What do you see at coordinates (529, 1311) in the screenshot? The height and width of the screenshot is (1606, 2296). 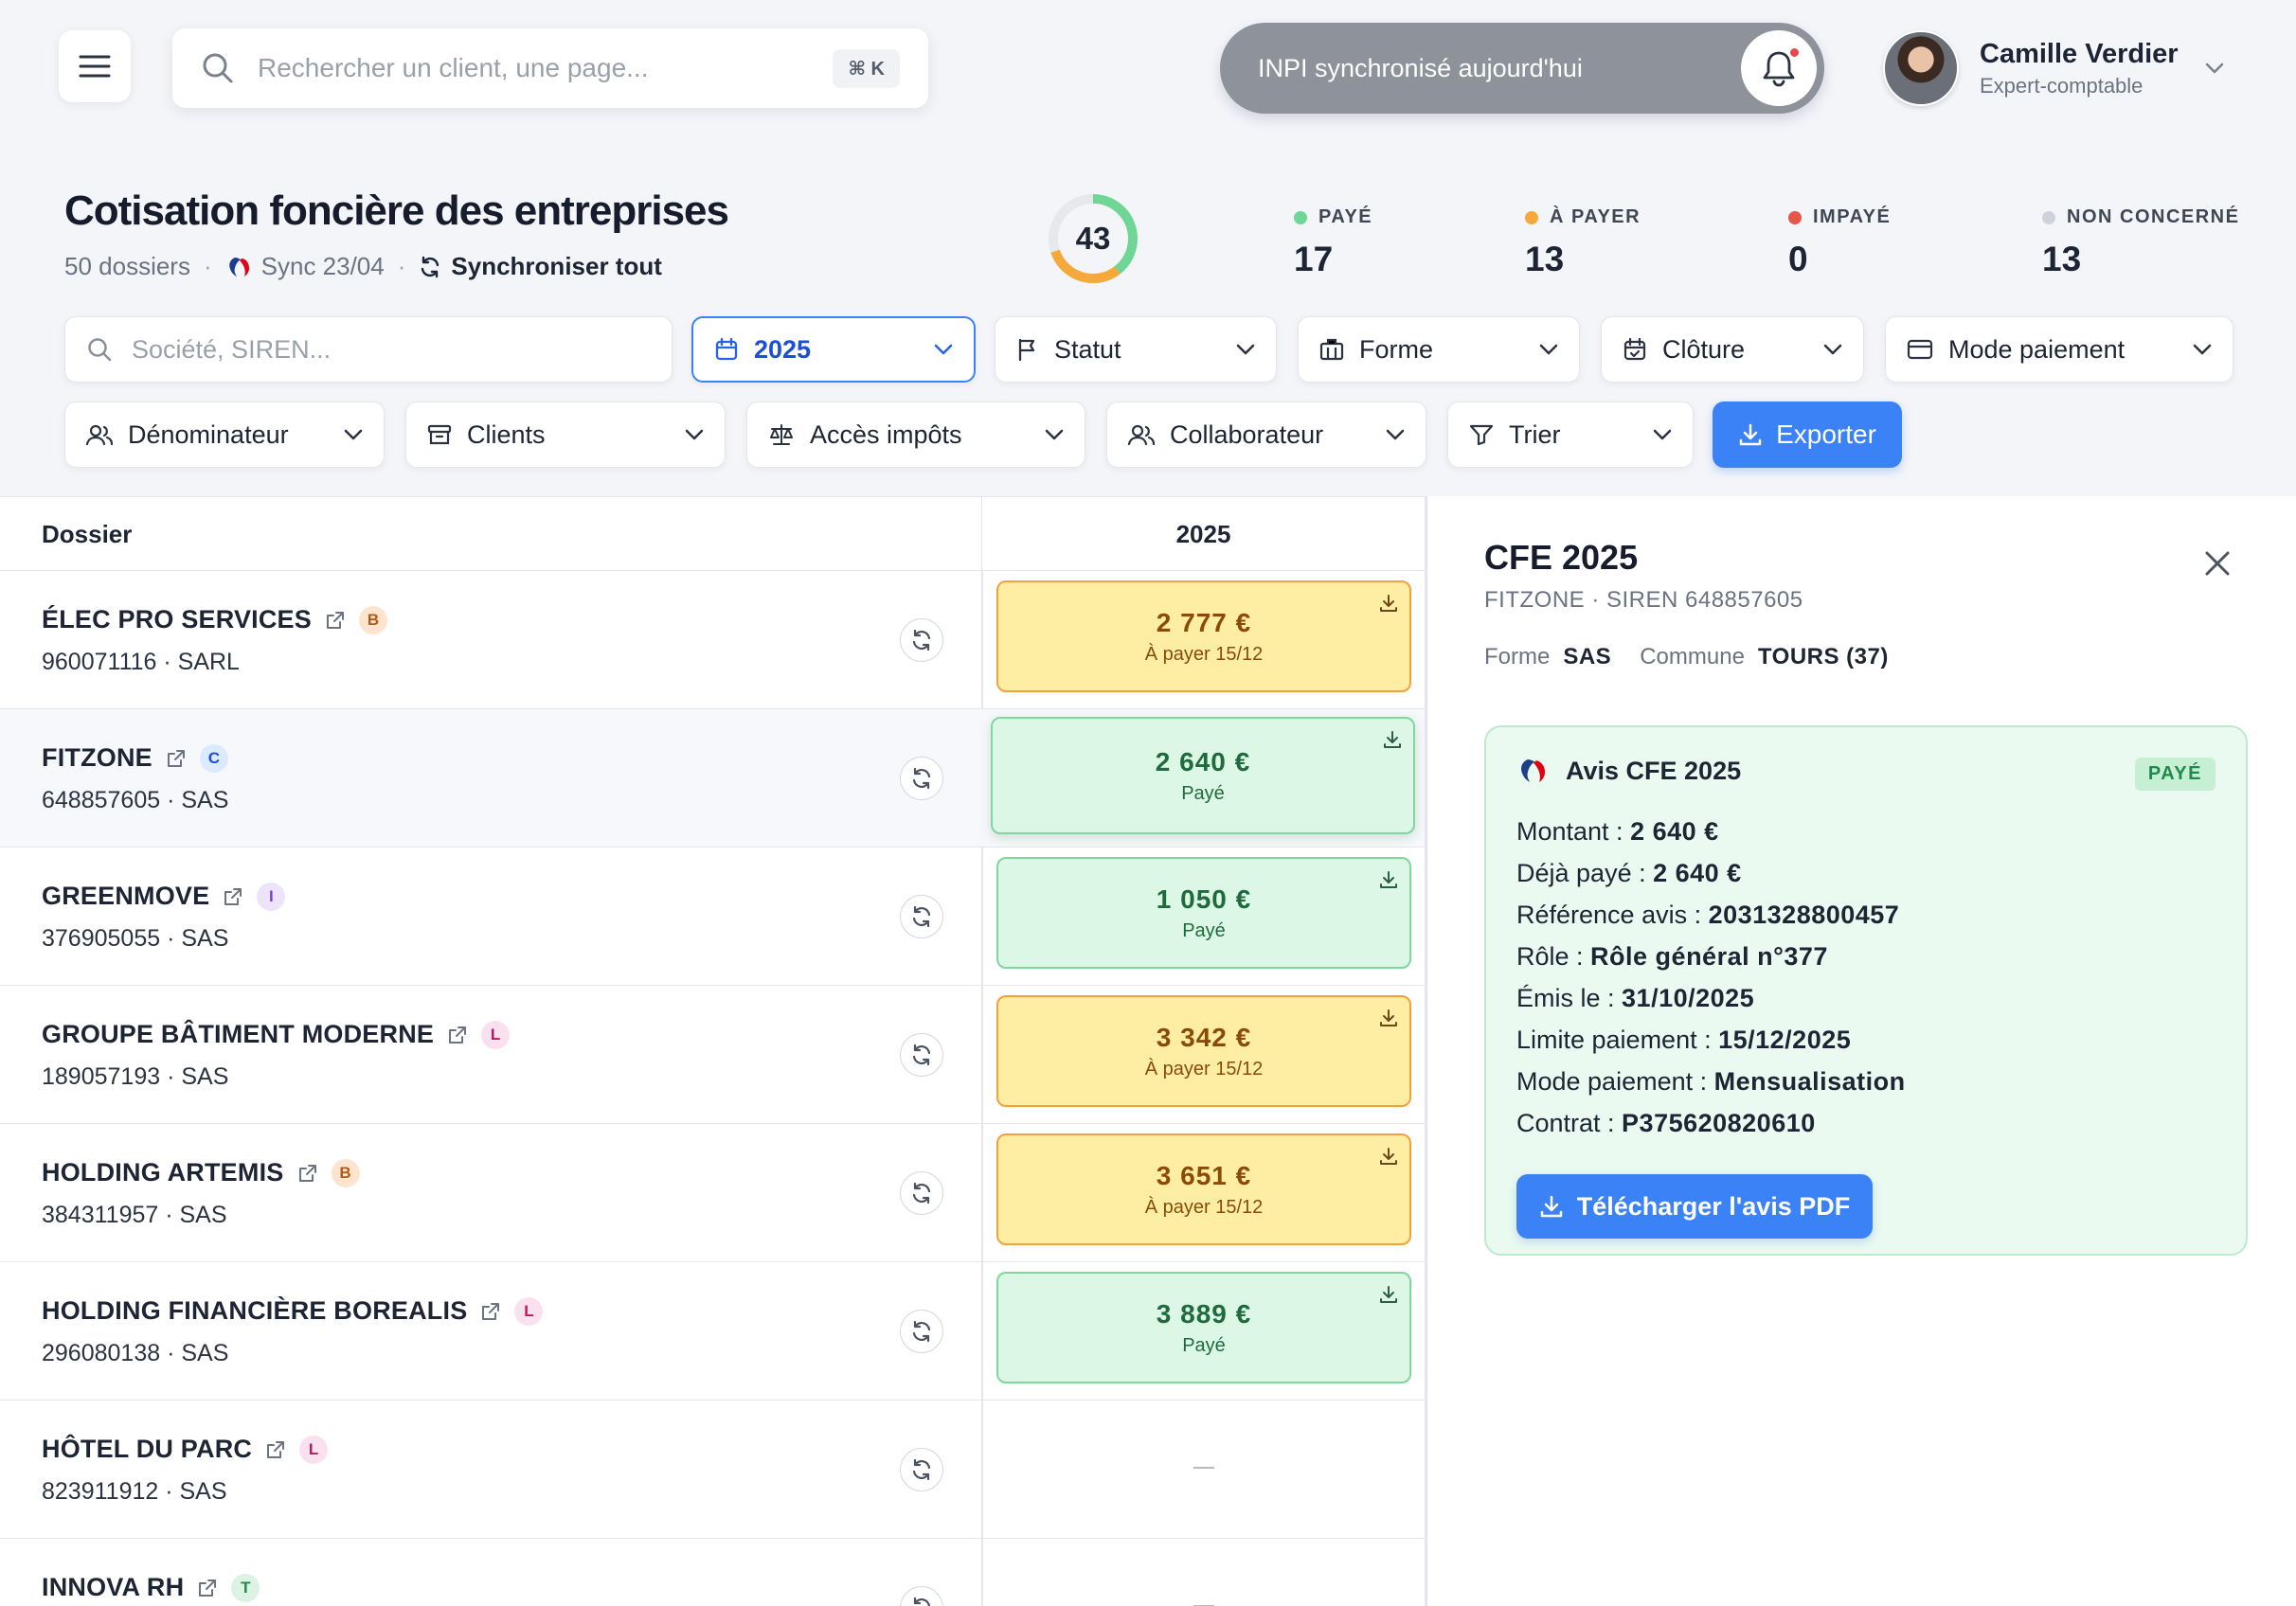 I see `dossier-badge: L` at bounding box center [529, 1311].